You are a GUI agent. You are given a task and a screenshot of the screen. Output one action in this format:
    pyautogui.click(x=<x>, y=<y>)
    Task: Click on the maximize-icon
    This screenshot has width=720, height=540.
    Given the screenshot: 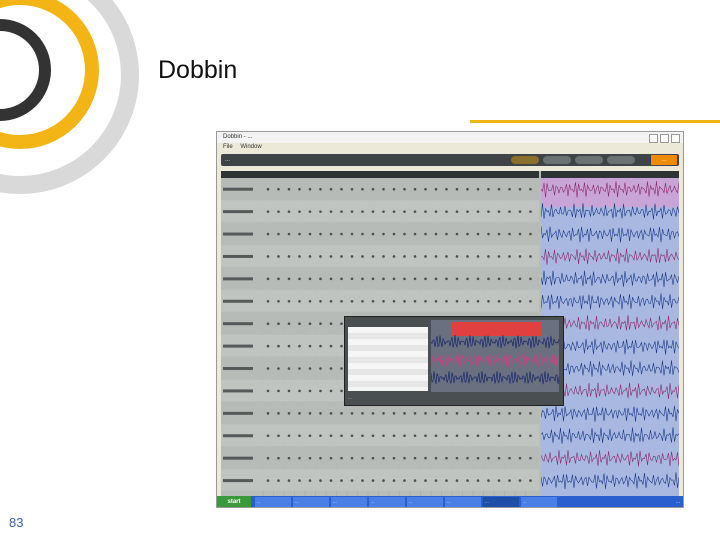 What is the action you would take?
    pyautogui.click(x=664, y=138)
    